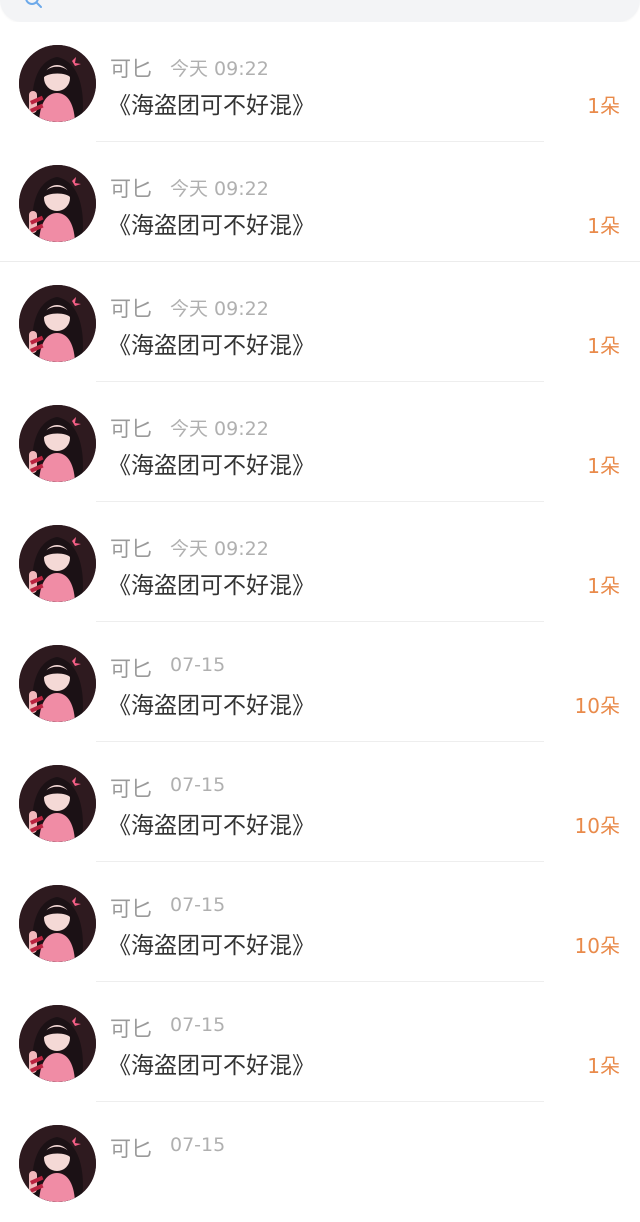 The image size is (640, 1222). I want to click on search-bar, so click(320, 11).